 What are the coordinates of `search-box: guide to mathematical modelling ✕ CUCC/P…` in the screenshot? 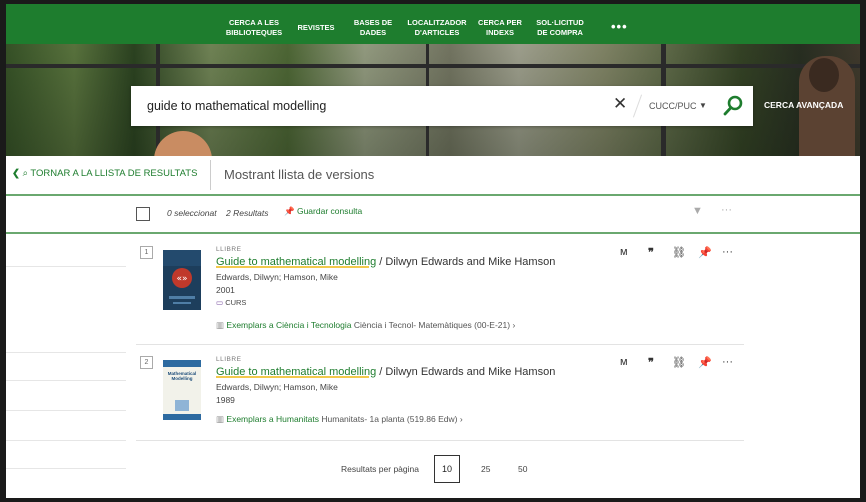 It's located at (442, 106).